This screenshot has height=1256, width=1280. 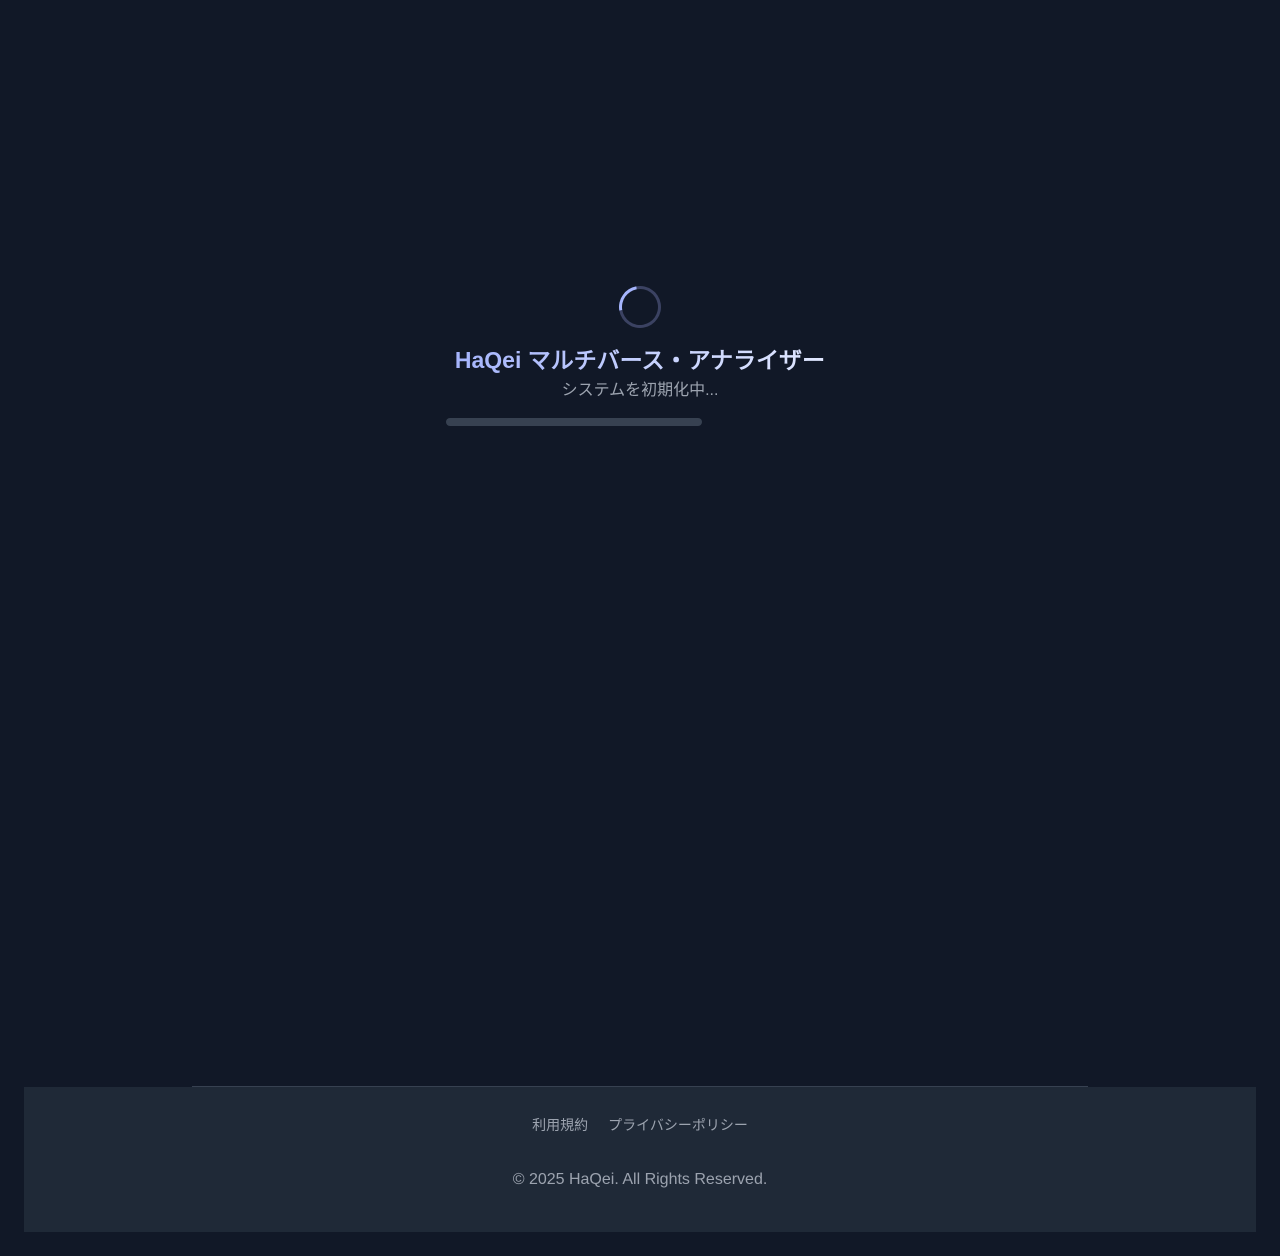 I want to click on footer-divider, so click(x=640, y=1086).